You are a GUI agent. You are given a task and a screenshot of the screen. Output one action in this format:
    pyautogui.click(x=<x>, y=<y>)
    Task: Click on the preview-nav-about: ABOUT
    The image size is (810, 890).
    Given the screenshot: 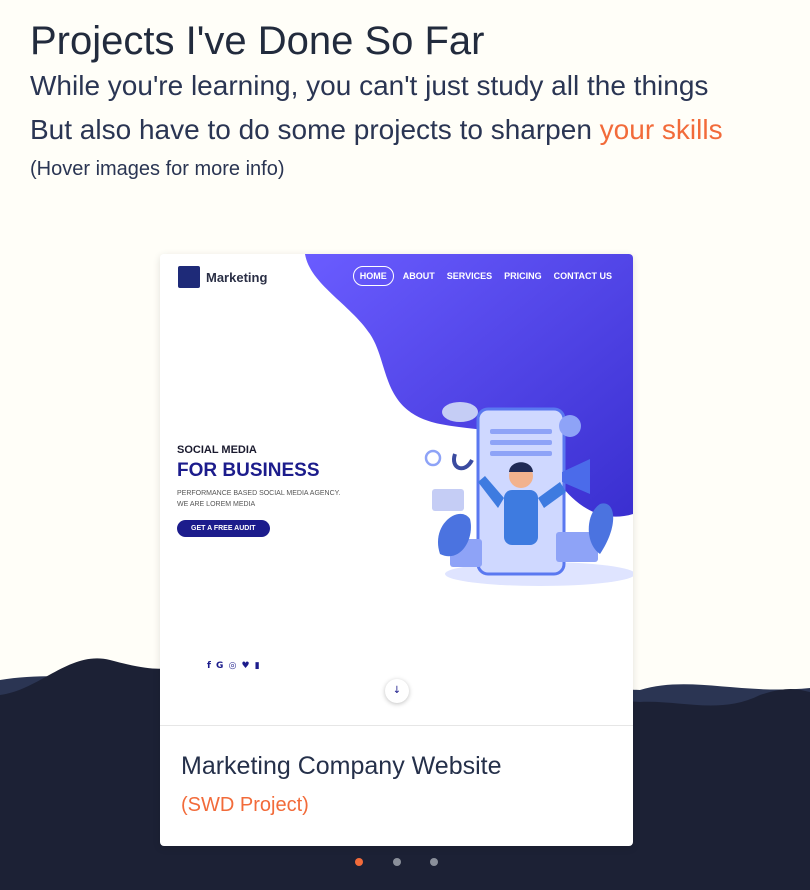 What is the action you would take?
    pyautogui.click(x=418, y=276)
    